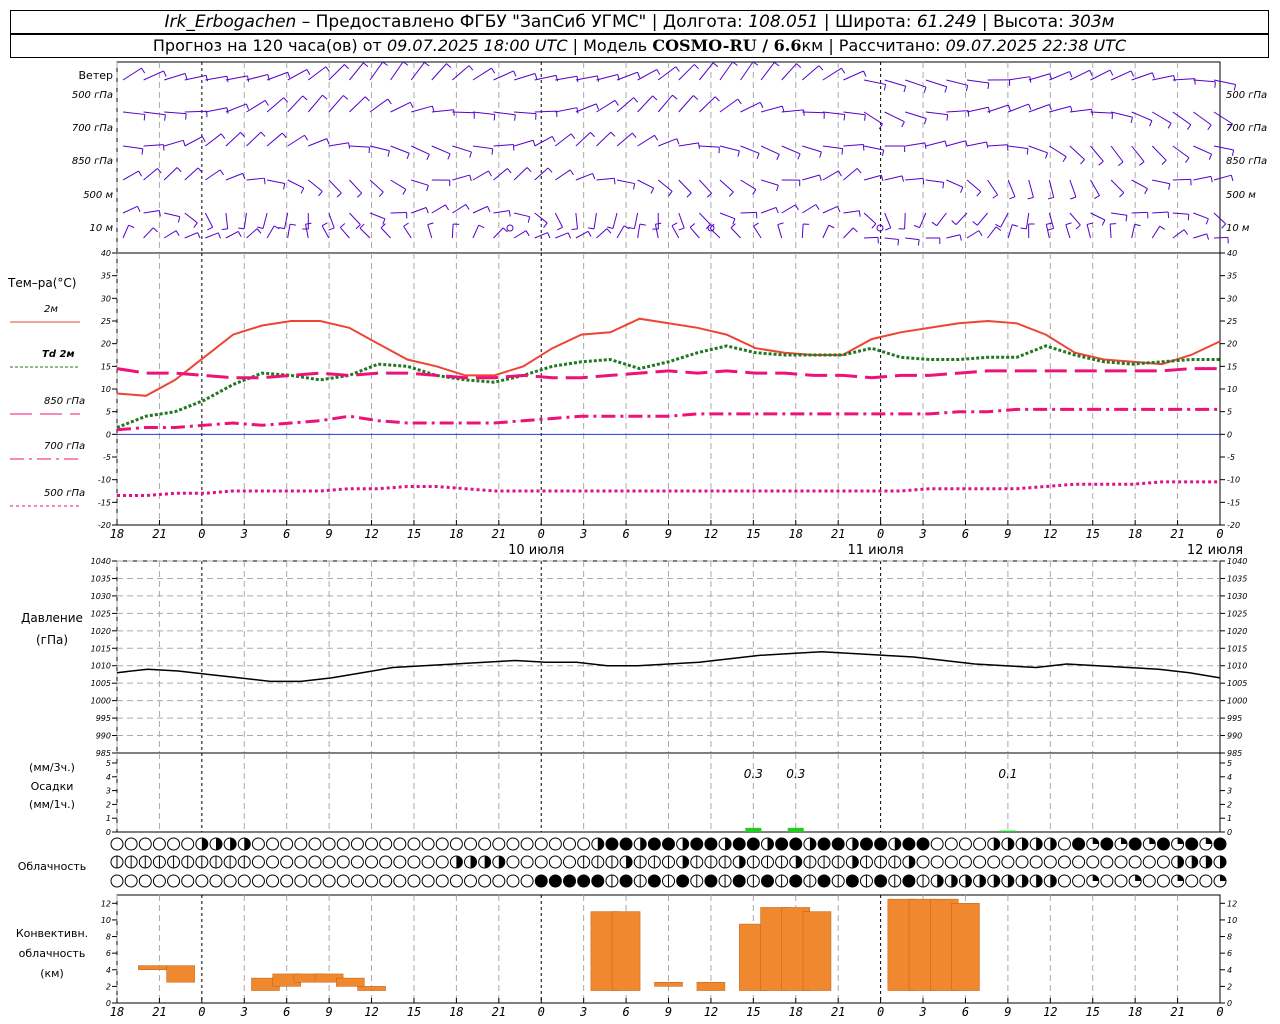  What do you see at coordinates (98, 195) in the screenshot?
I see `wind-level-label-left: 500 м` at bounding box center [98, 195].